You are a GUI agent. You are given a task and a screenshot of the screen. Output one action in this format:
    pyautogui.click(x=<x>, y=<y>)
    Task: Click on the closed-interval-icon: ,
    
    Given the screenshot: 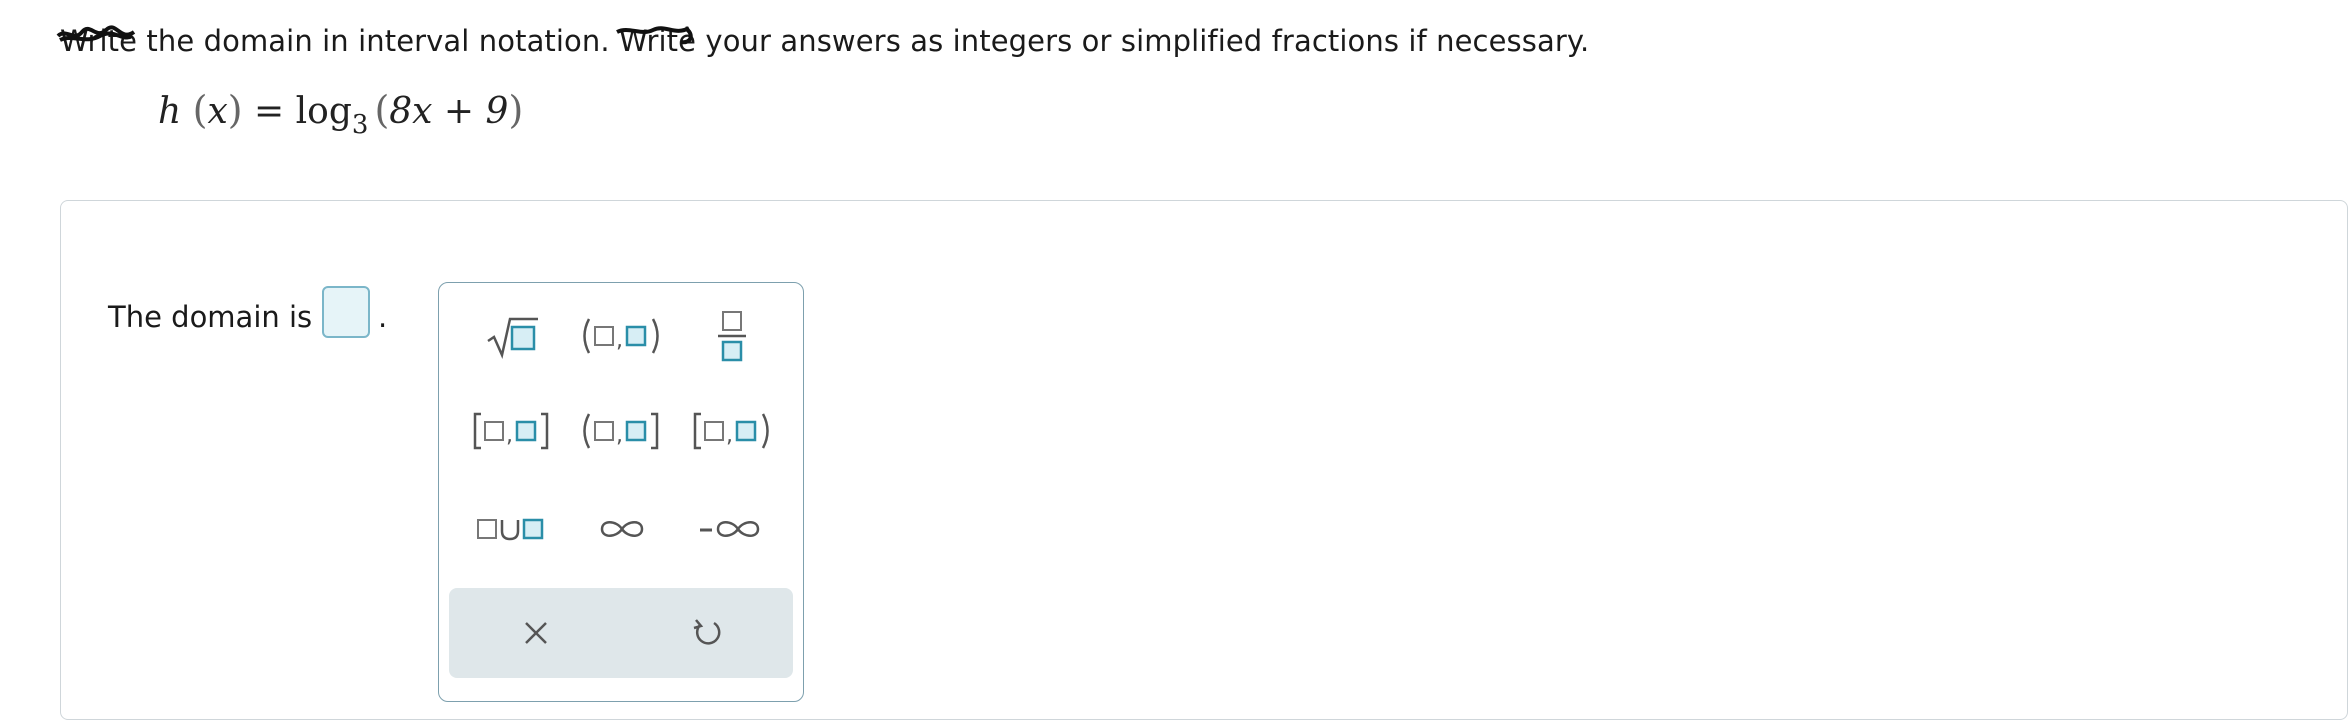 What is the action you would take?
    pyautogui.click(x=511, y=431)
    